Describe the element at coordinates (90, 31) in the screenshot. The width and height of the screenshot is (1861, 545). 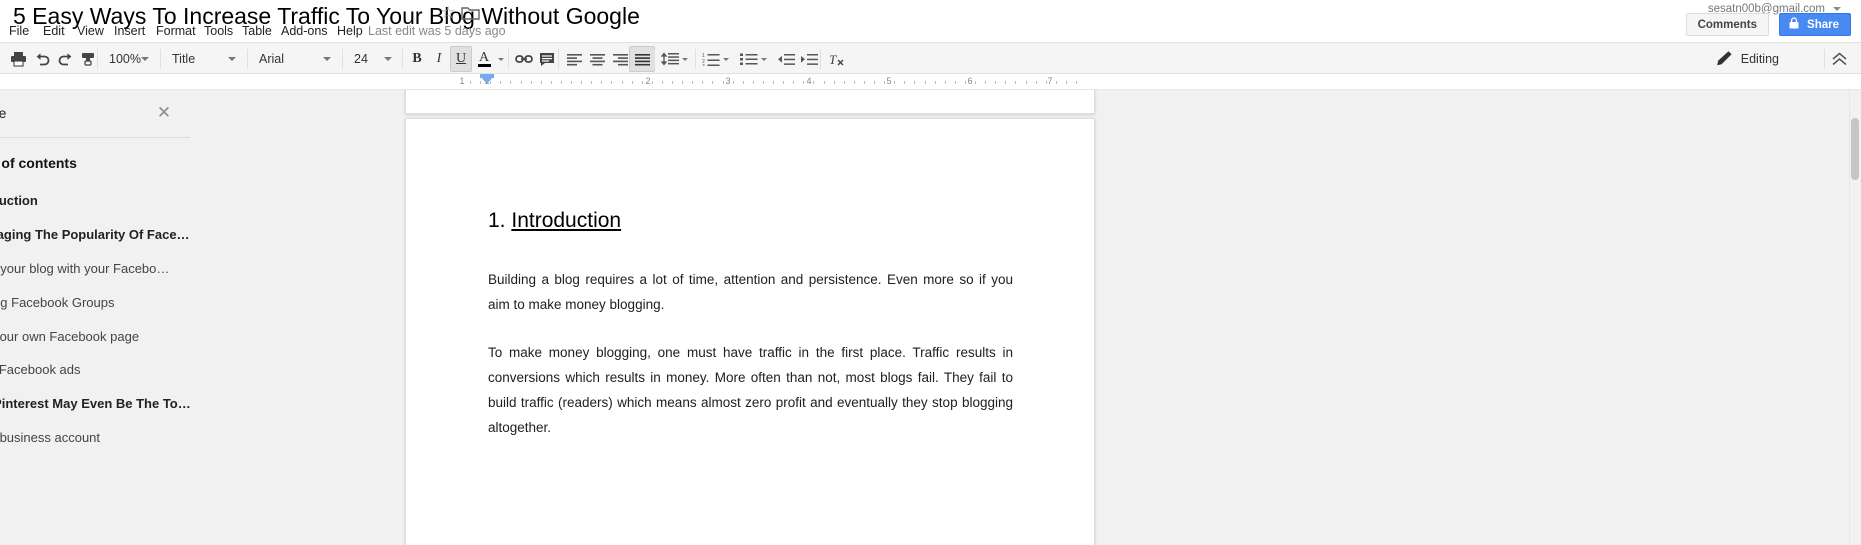
I see `menu-view: View` at that location.